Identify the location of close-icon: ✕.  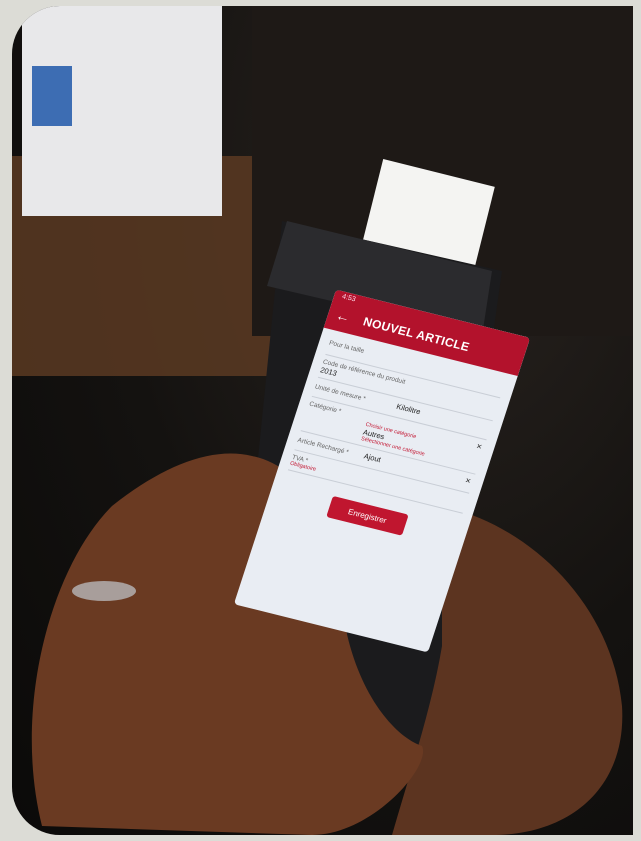
(468, 481).